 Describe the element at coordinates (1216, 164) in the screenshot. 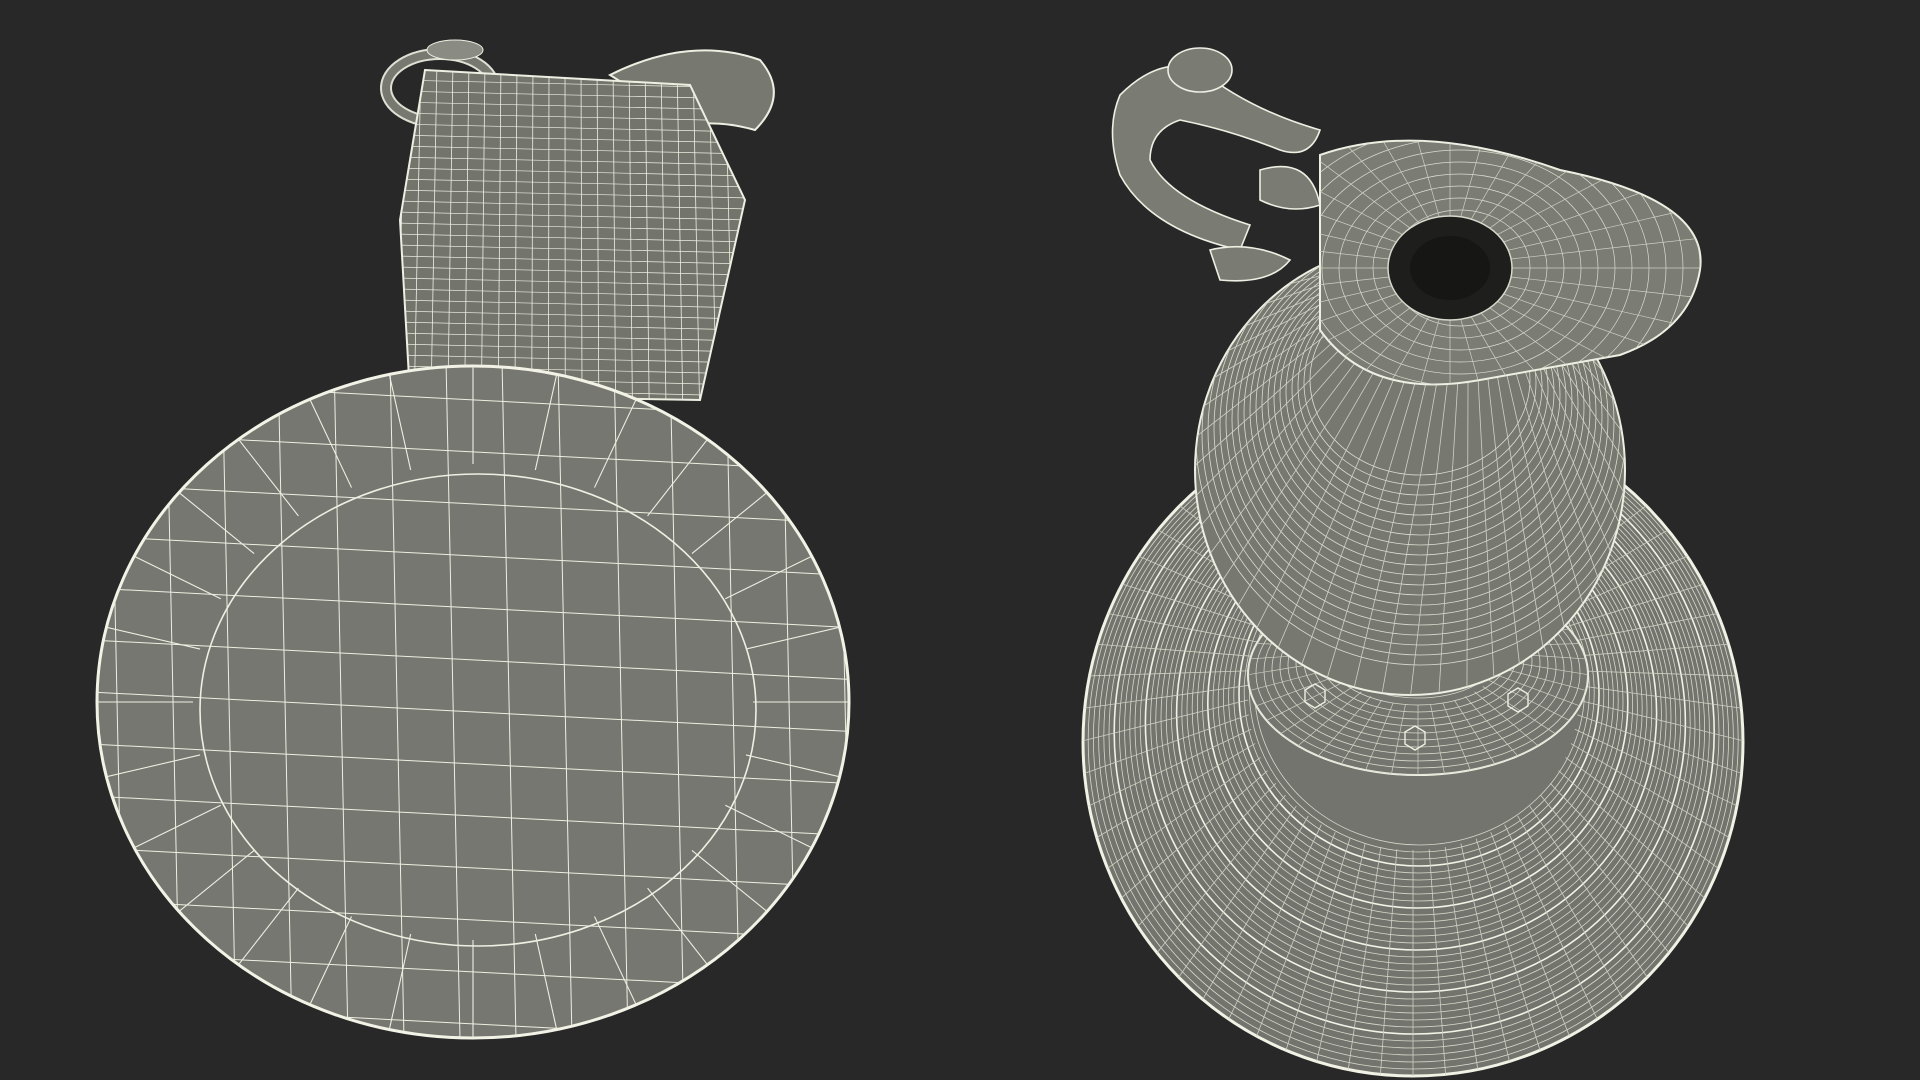

I see `ornate-handle-right` at that location.